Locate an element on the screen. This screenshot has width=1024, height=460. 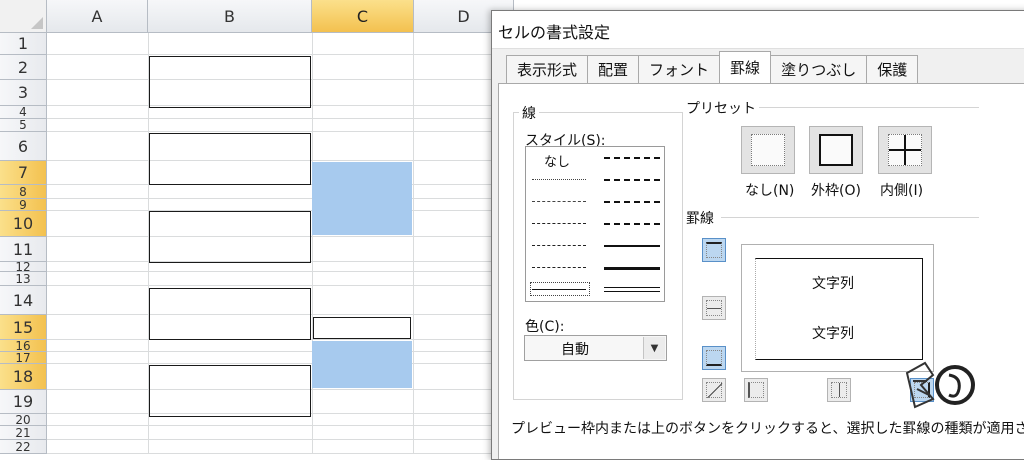
border-left-icon is located at coordinates (756, 390).